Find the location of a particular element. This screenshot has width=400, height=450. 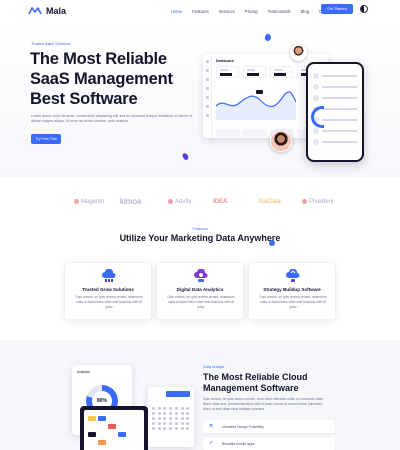

brand-logo: Advity is located at coordinates (179, 202).